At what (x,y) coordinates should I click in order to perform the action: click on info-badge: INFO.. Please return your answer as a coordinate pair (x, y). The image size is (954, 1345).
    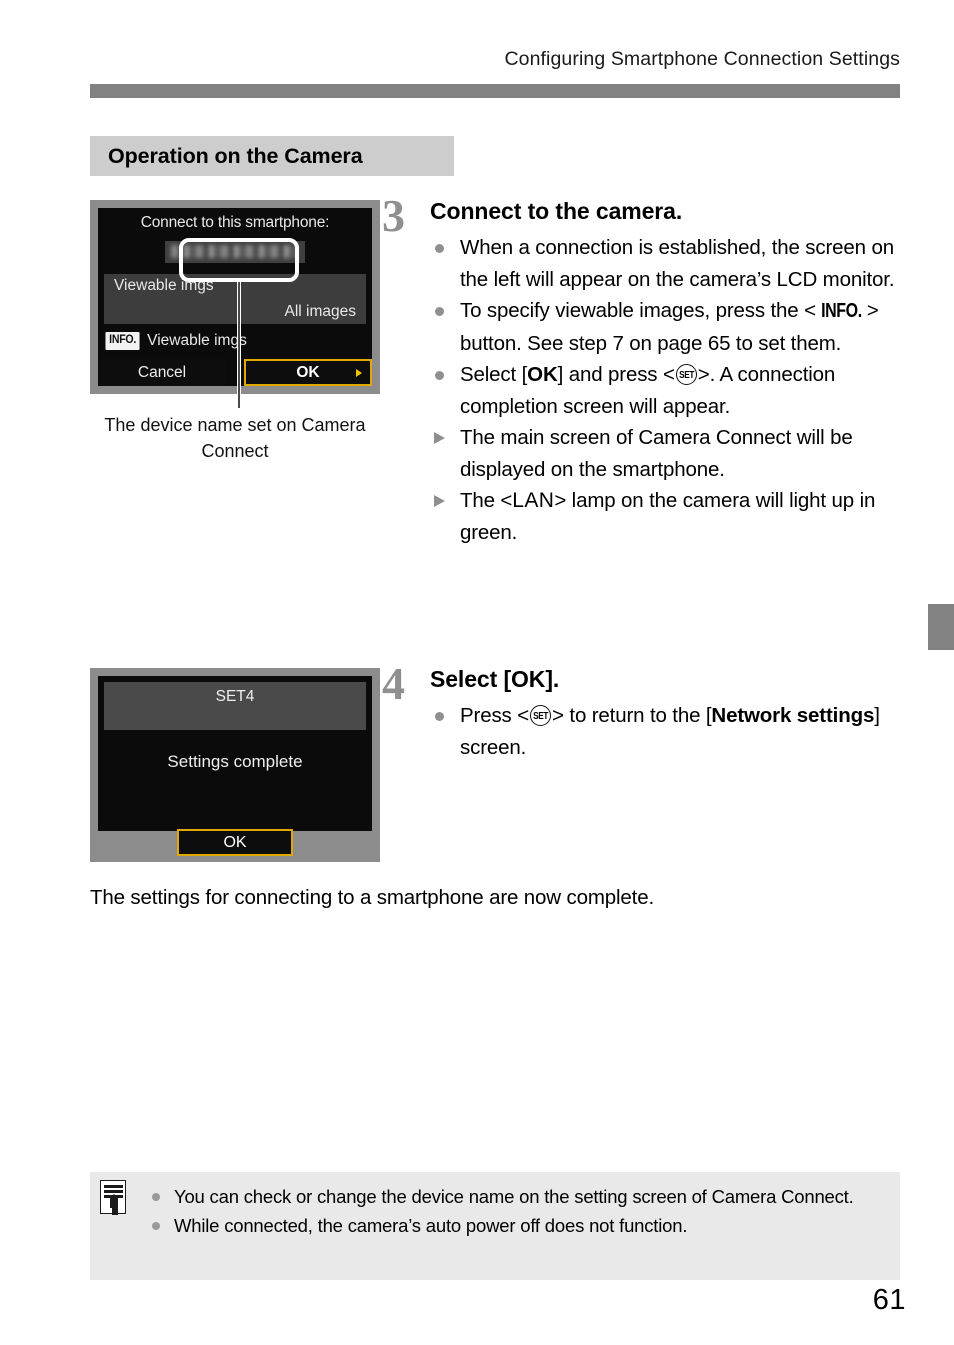
    Looking at the image, I should click on (122, 341).